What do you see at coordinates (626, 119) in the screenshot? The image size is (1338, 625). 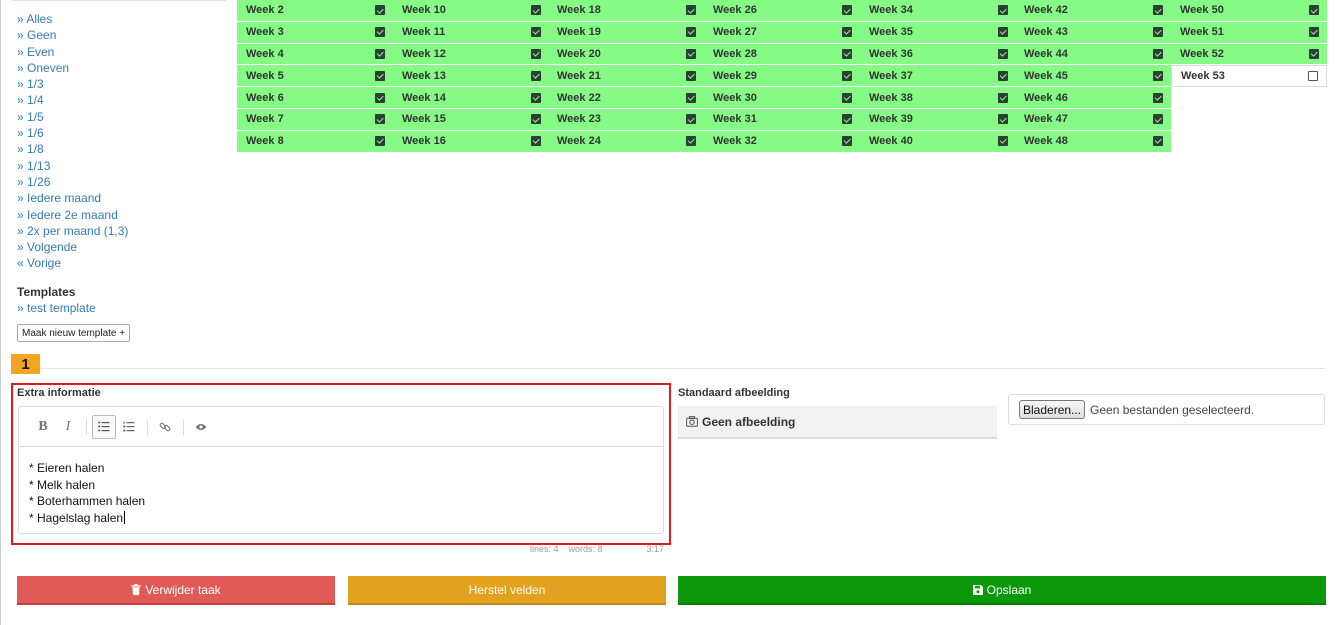 I see `week-cell: Week 23` at bounding box center [626, 119].